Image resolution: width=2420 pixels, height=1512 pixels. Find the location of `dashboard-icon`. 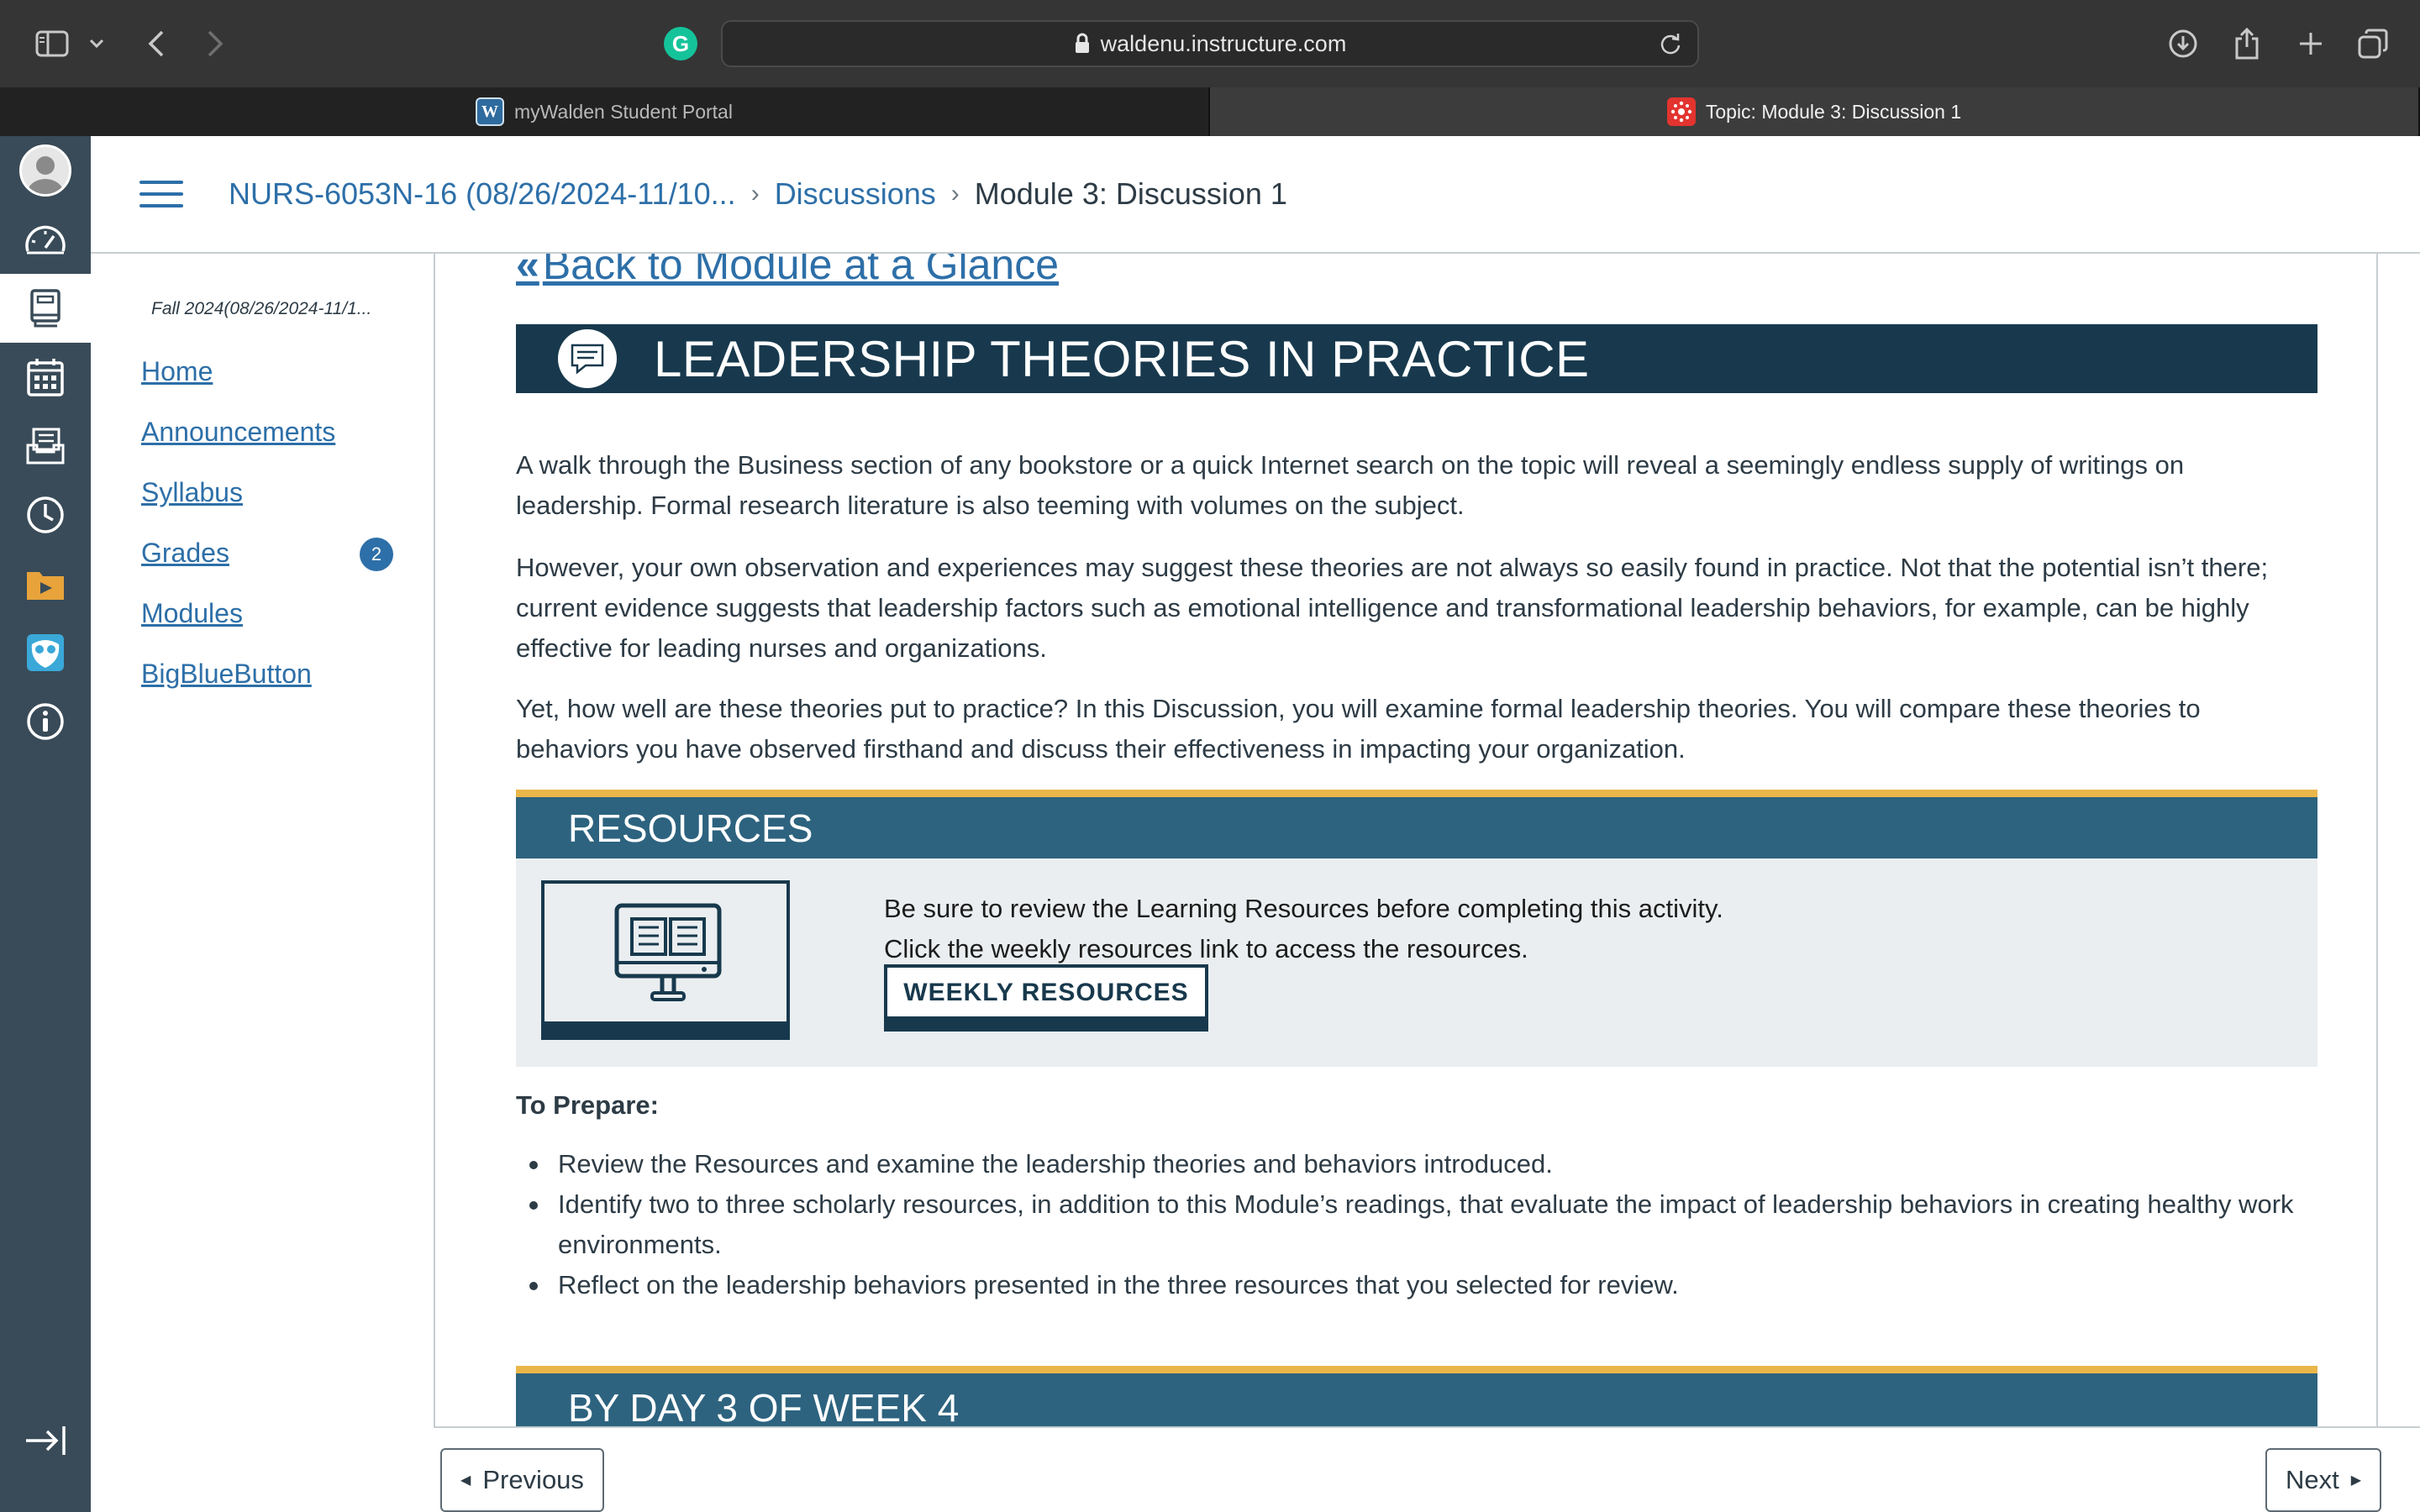

dashboard-icon is located at coordinates (45, 239).